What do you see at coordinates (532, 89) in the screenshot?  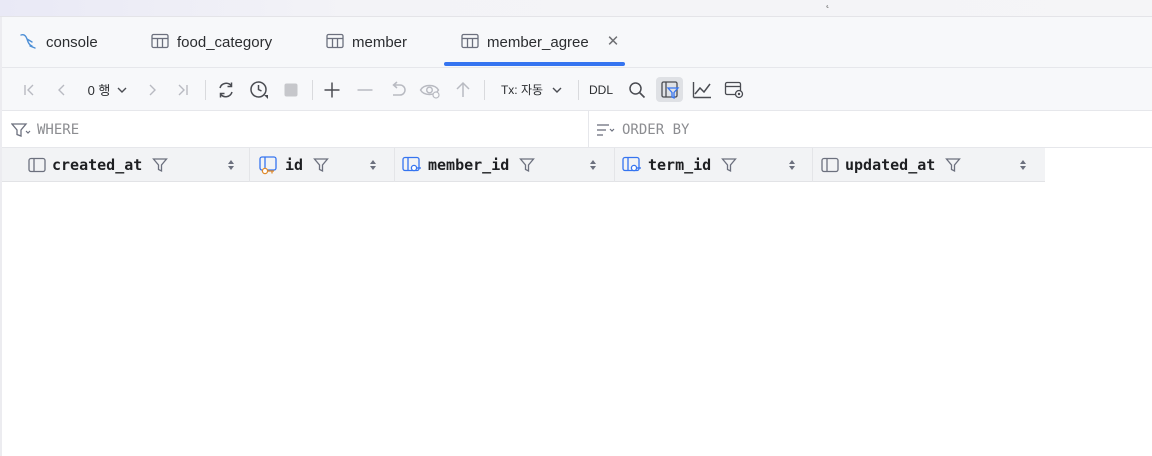 I see `transaction-mode-dropdown: Tx: 자동` at bounding box center [532, 89].